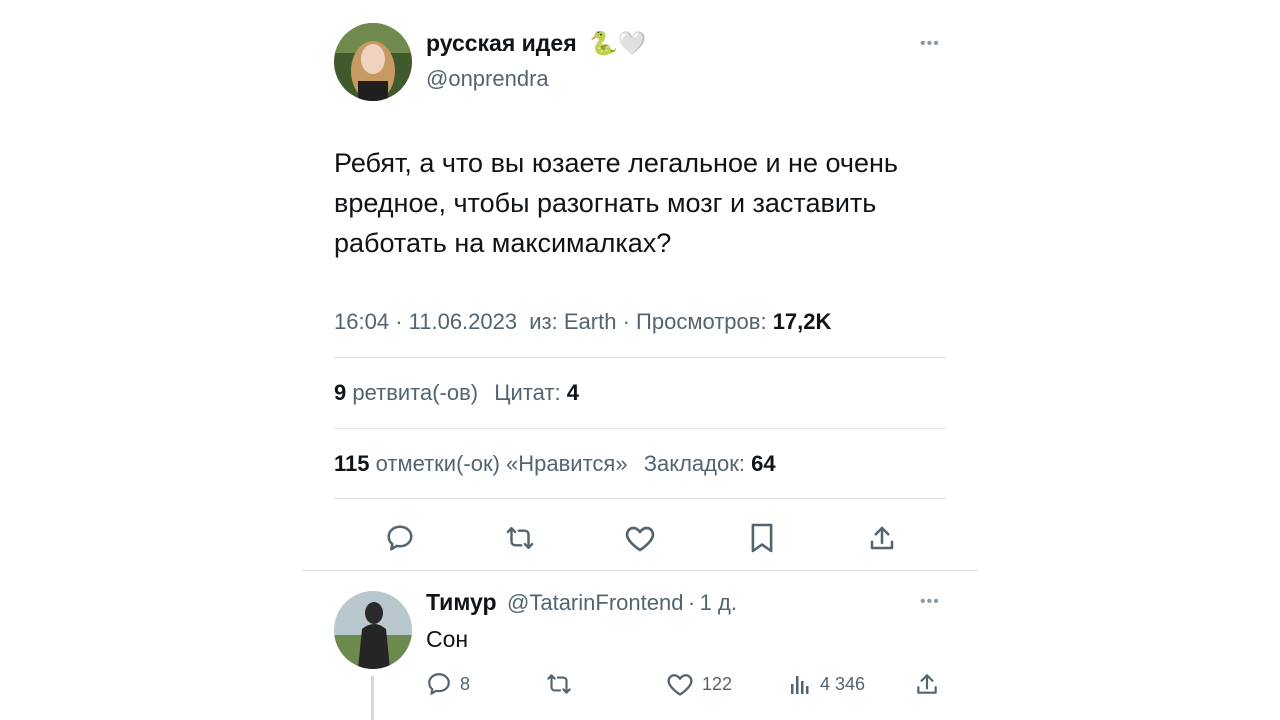 The image size is (1280, 720). I want to click on reply-retweet-button, so click(559, 684).